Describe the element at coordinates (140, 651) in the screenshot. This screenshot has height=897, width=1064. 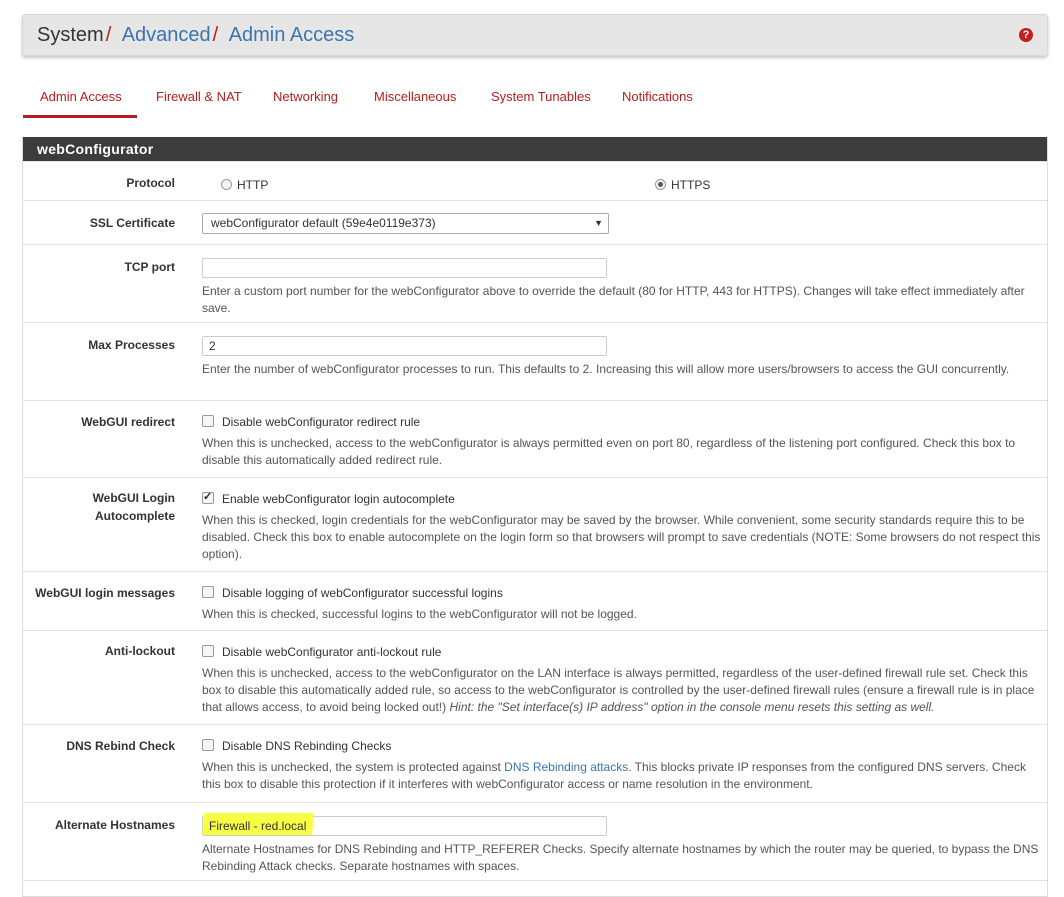
I see `anti-lockout-label: Anti-lockout` at that location.